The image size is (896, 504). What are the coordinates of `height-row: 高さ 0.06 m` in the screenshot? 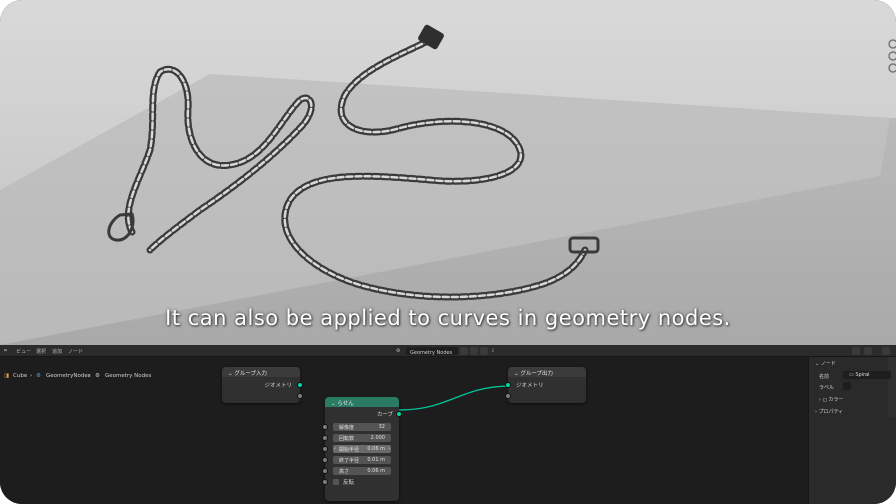 It's located at (360, 471).